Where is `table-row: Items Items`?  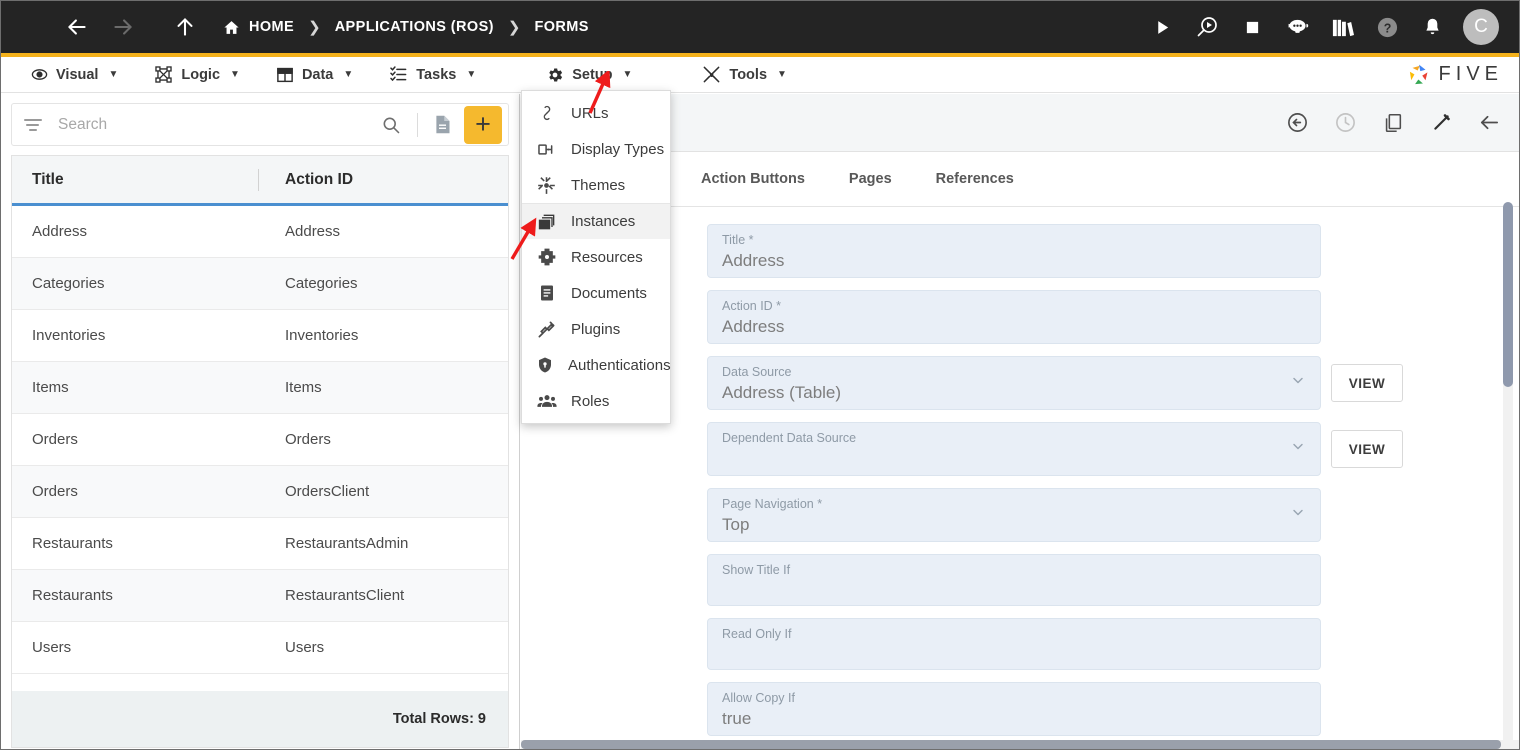
table-row: Items Items is located at coordinates (260, 388).